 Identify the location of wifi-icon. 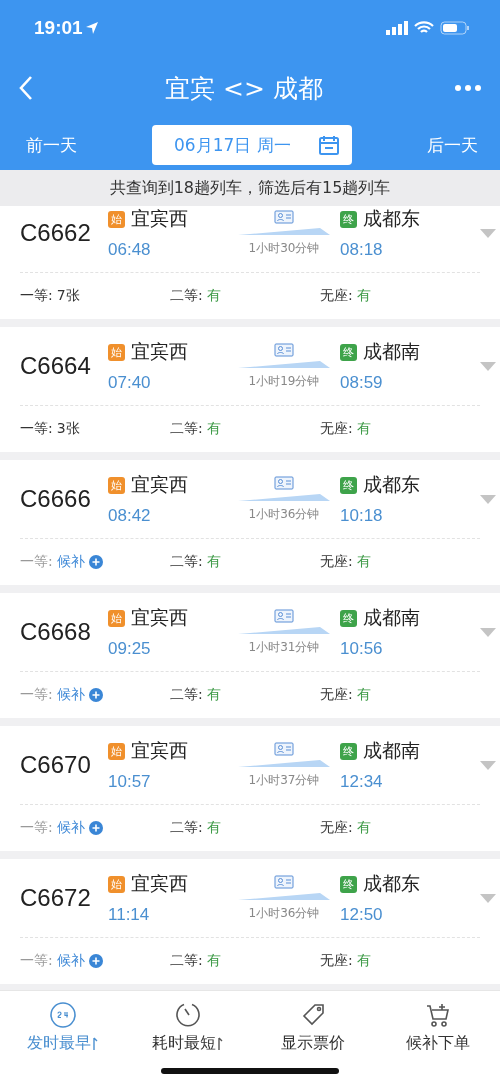
(424, 28).